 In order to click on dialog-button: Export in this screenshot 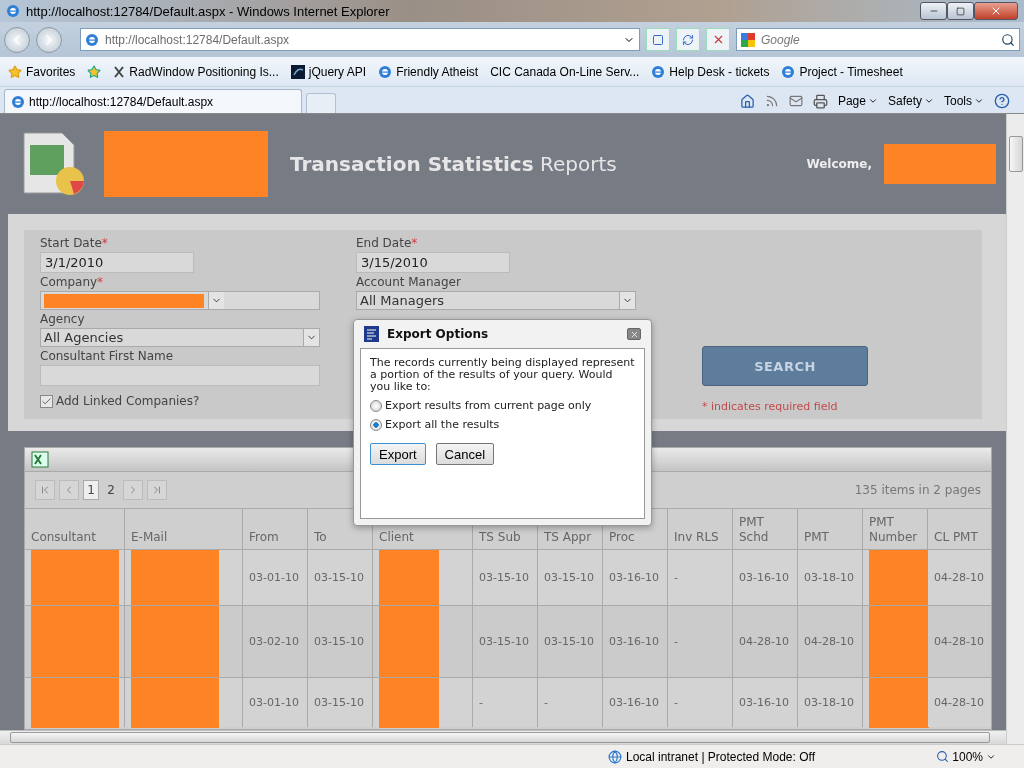, I will do `click(398, 454)`.